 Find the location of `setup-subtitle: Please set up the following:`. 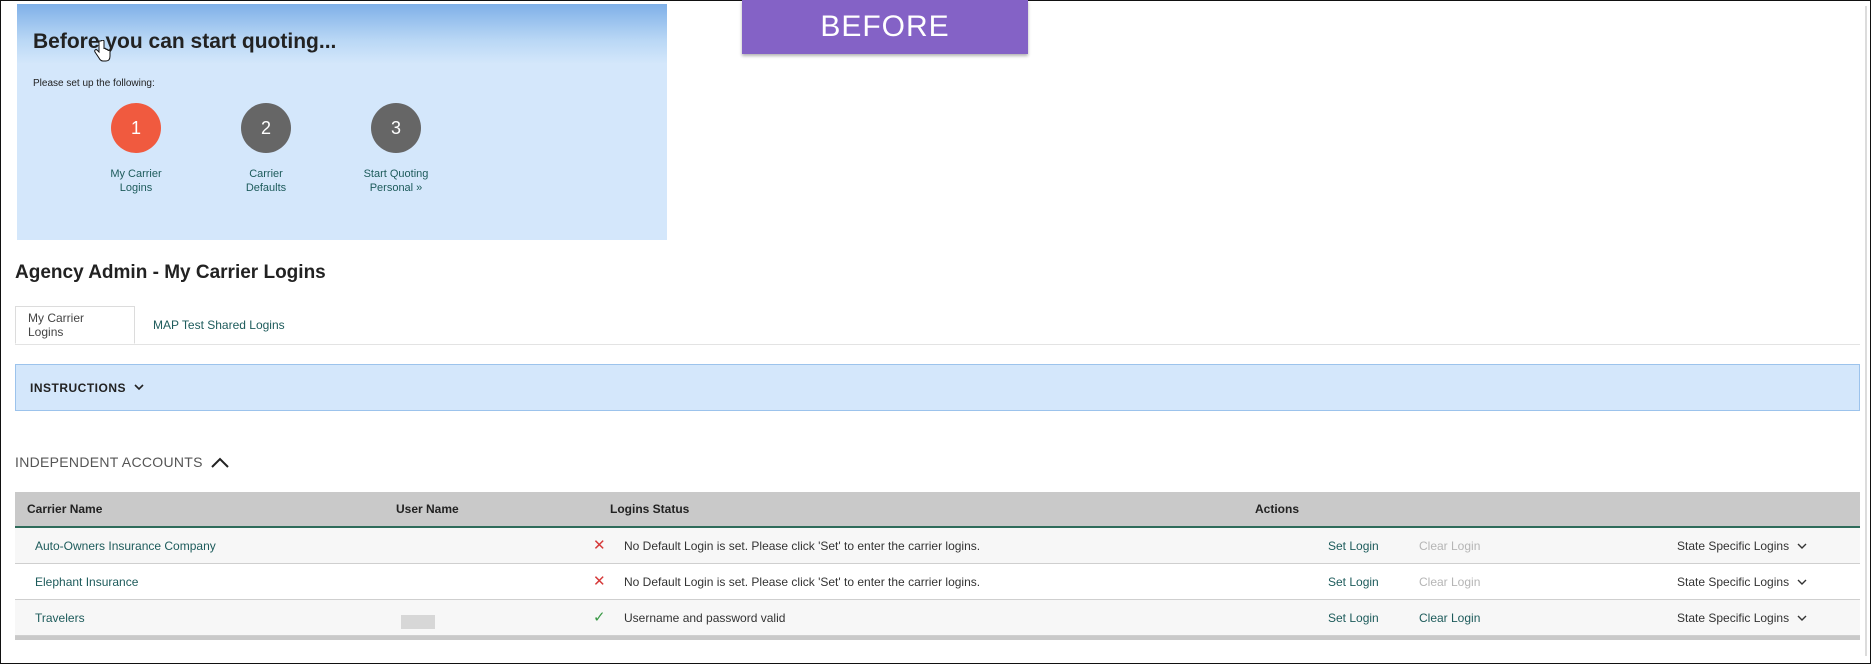

setup-subtitle: Please set up the following: is located at coordinates (94, 83).